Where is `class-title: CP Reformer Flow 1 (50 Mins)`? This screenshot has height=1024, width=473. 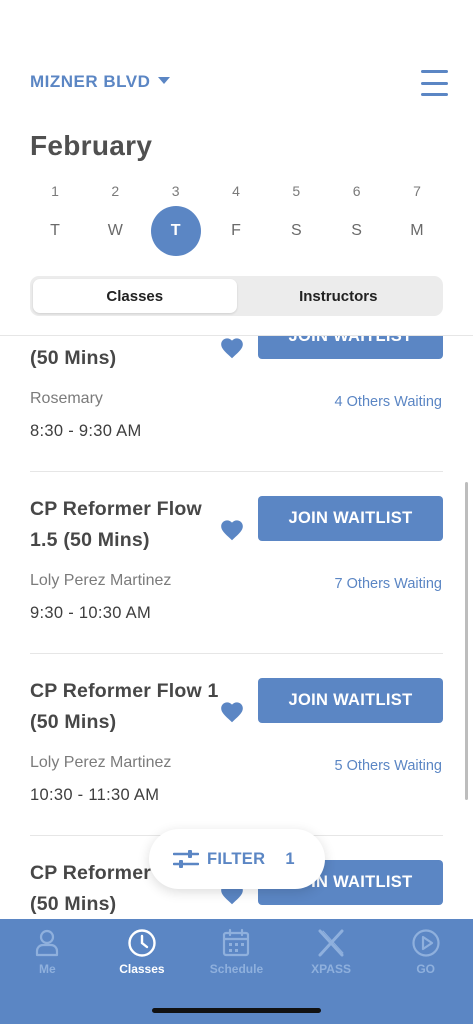
class-title: CP Reformer Flow 1 (50 Mins) is located at coordinates (124, 706).